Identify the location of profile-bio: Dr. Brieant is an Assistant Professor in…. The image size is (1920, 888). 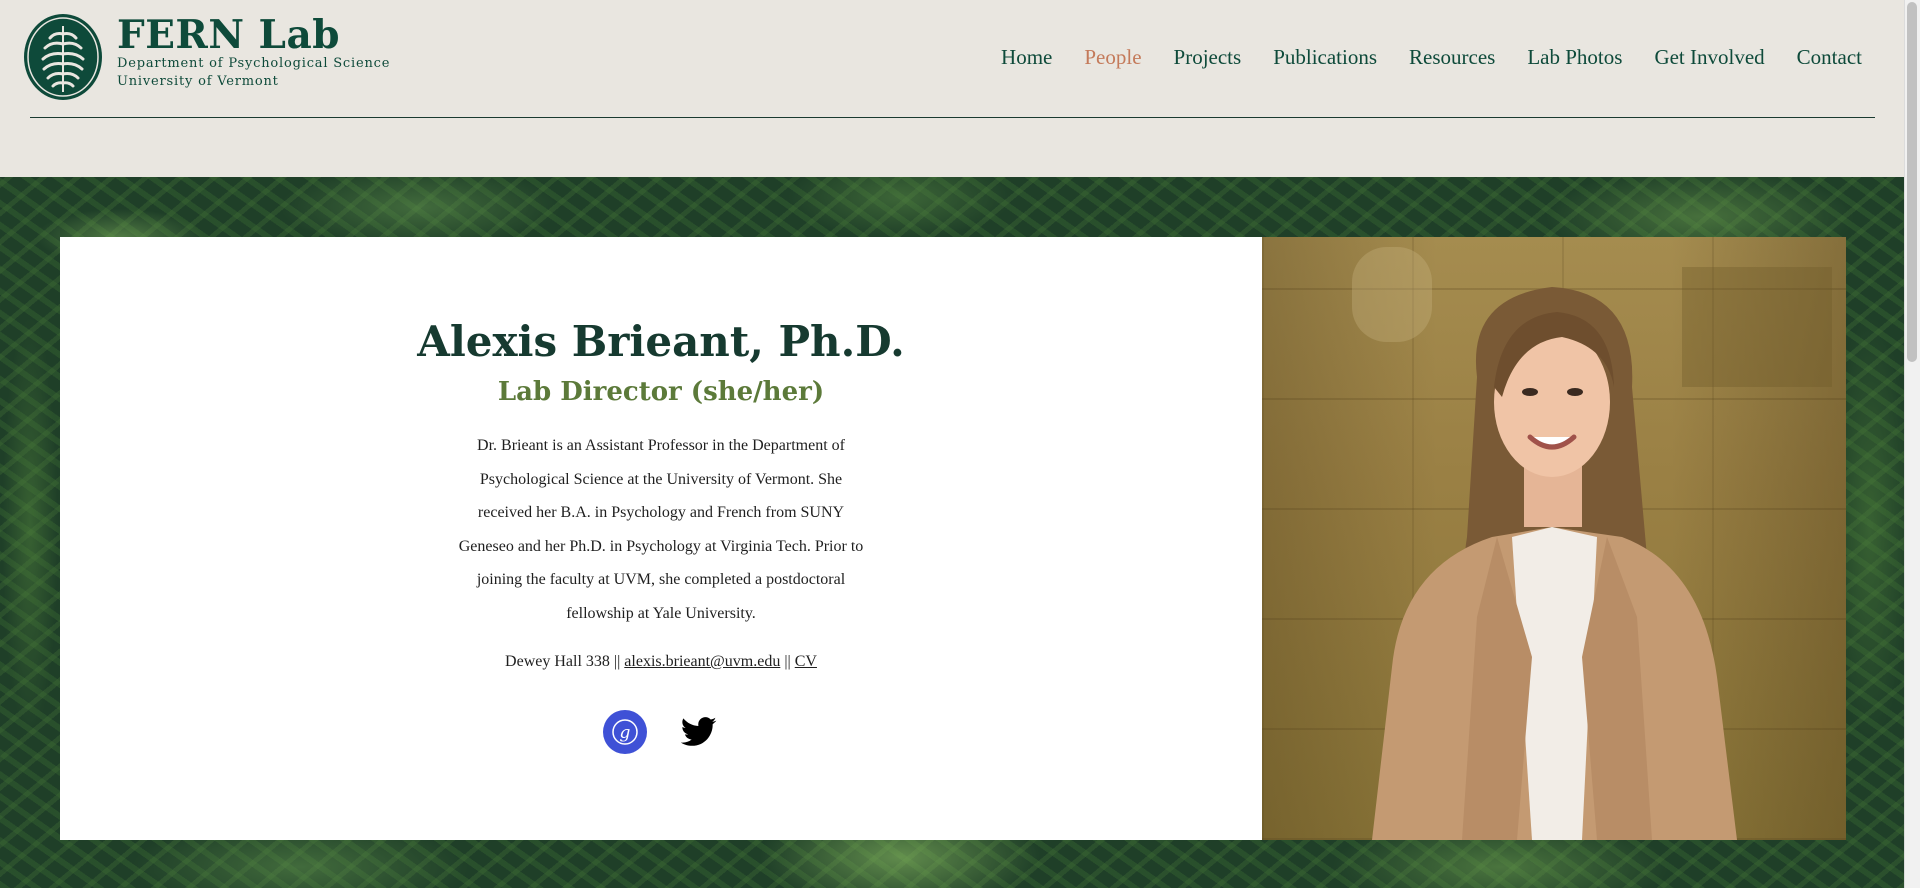
(661, 529).